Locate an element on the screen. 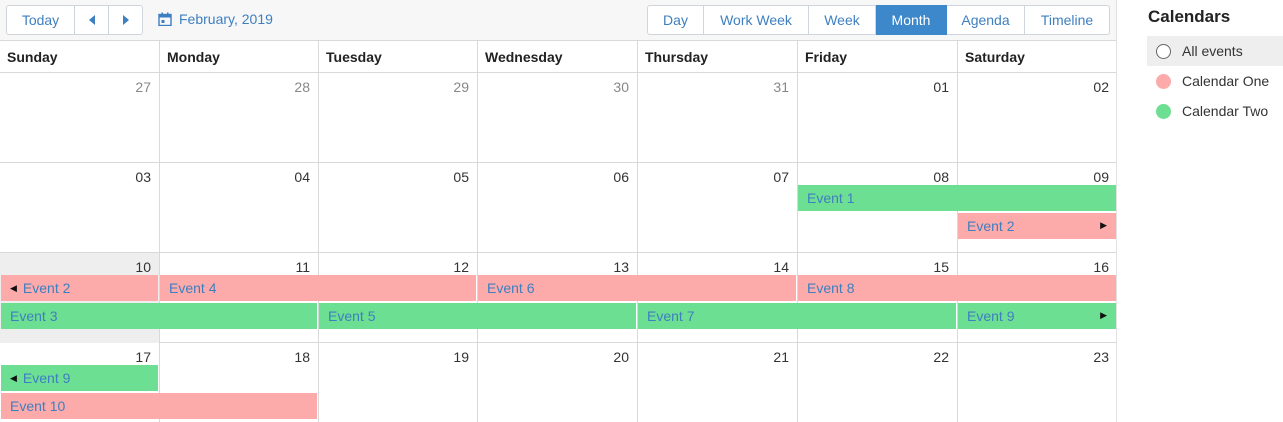 This screenshot has height=422, width=1283. day-number: 31 is located at coordinates (781, 87).